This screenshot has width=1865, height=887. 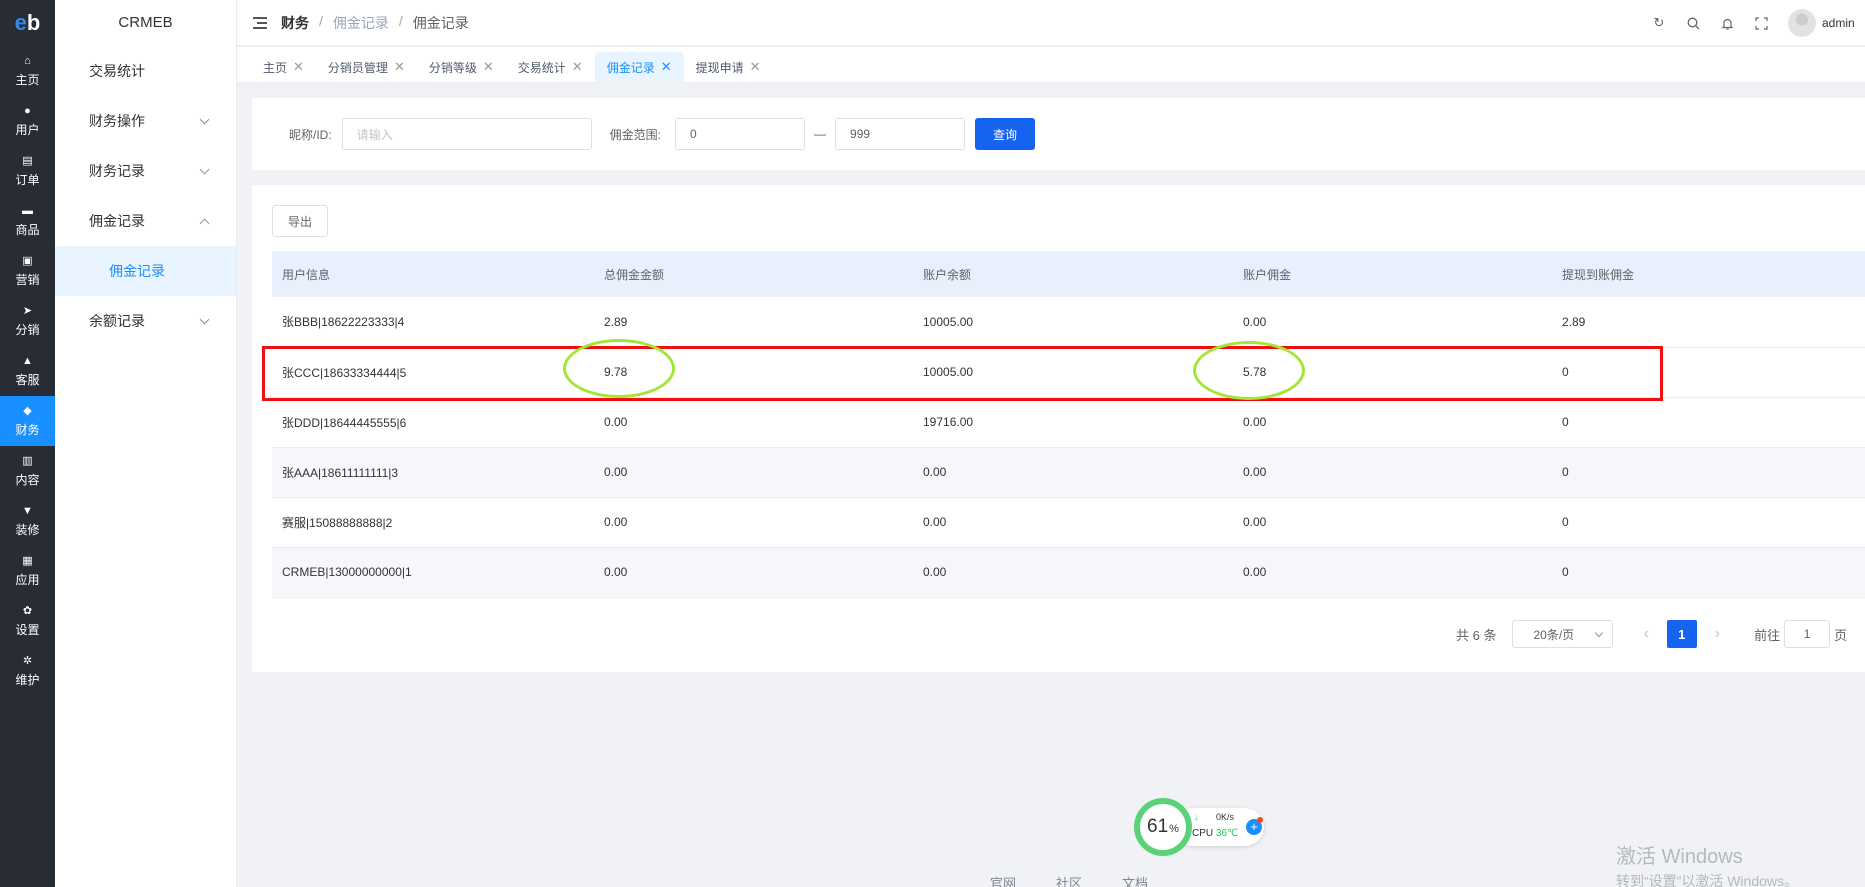 What do you see at coordinates (204, 119) in the screenshot?
I see `chevron-down-icon` at bounding box center [204, 119].